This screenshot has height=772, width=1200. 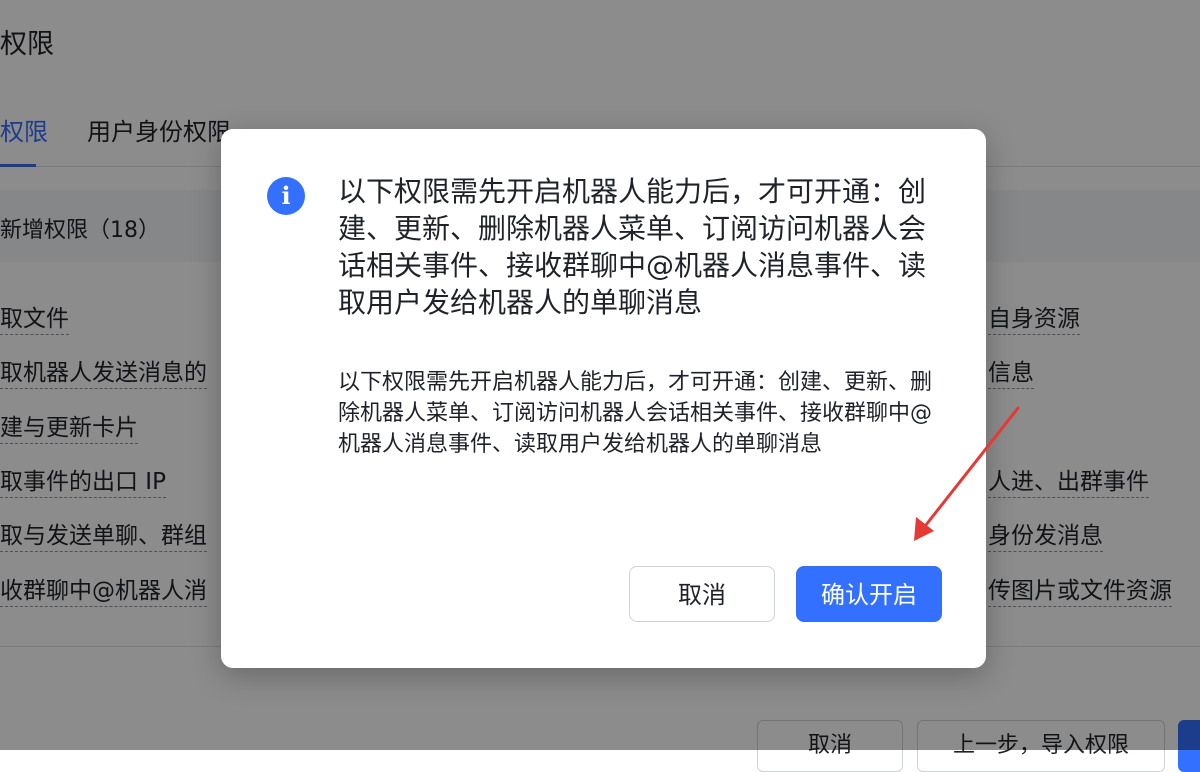 I want to click on confirm-enable-button: 确认开启, so click(x=869, y=594).